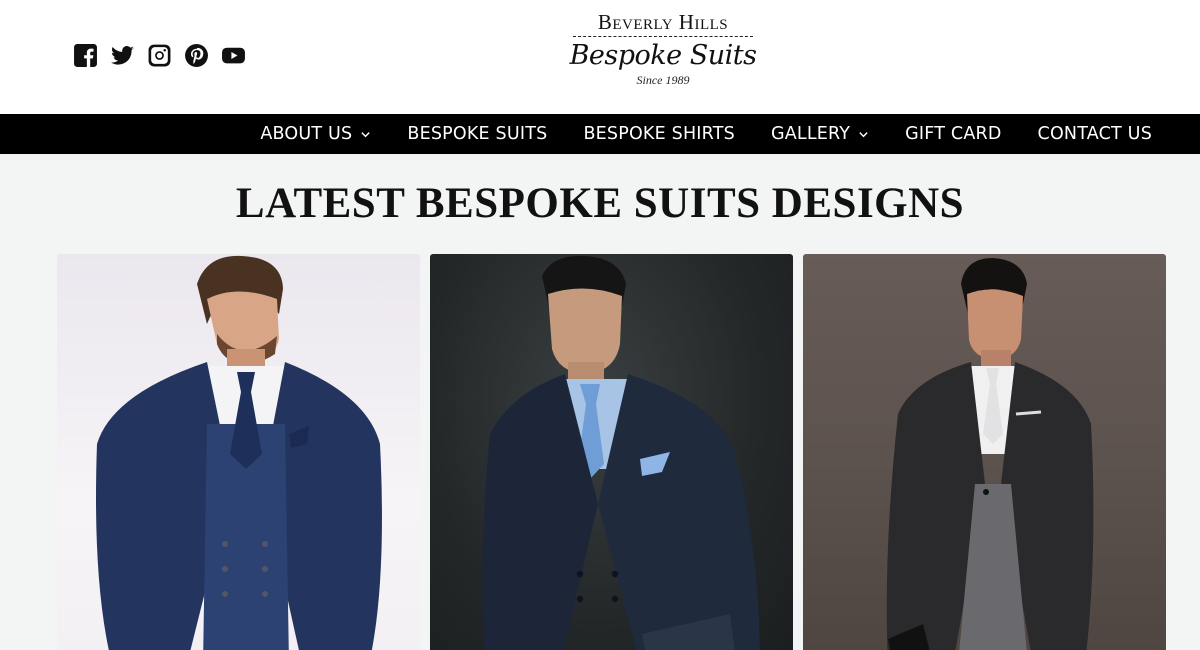  What do you see at coordinates (233, 55) in the screenshot?
I see `youtube-icon` at bounding box center [233, 55].